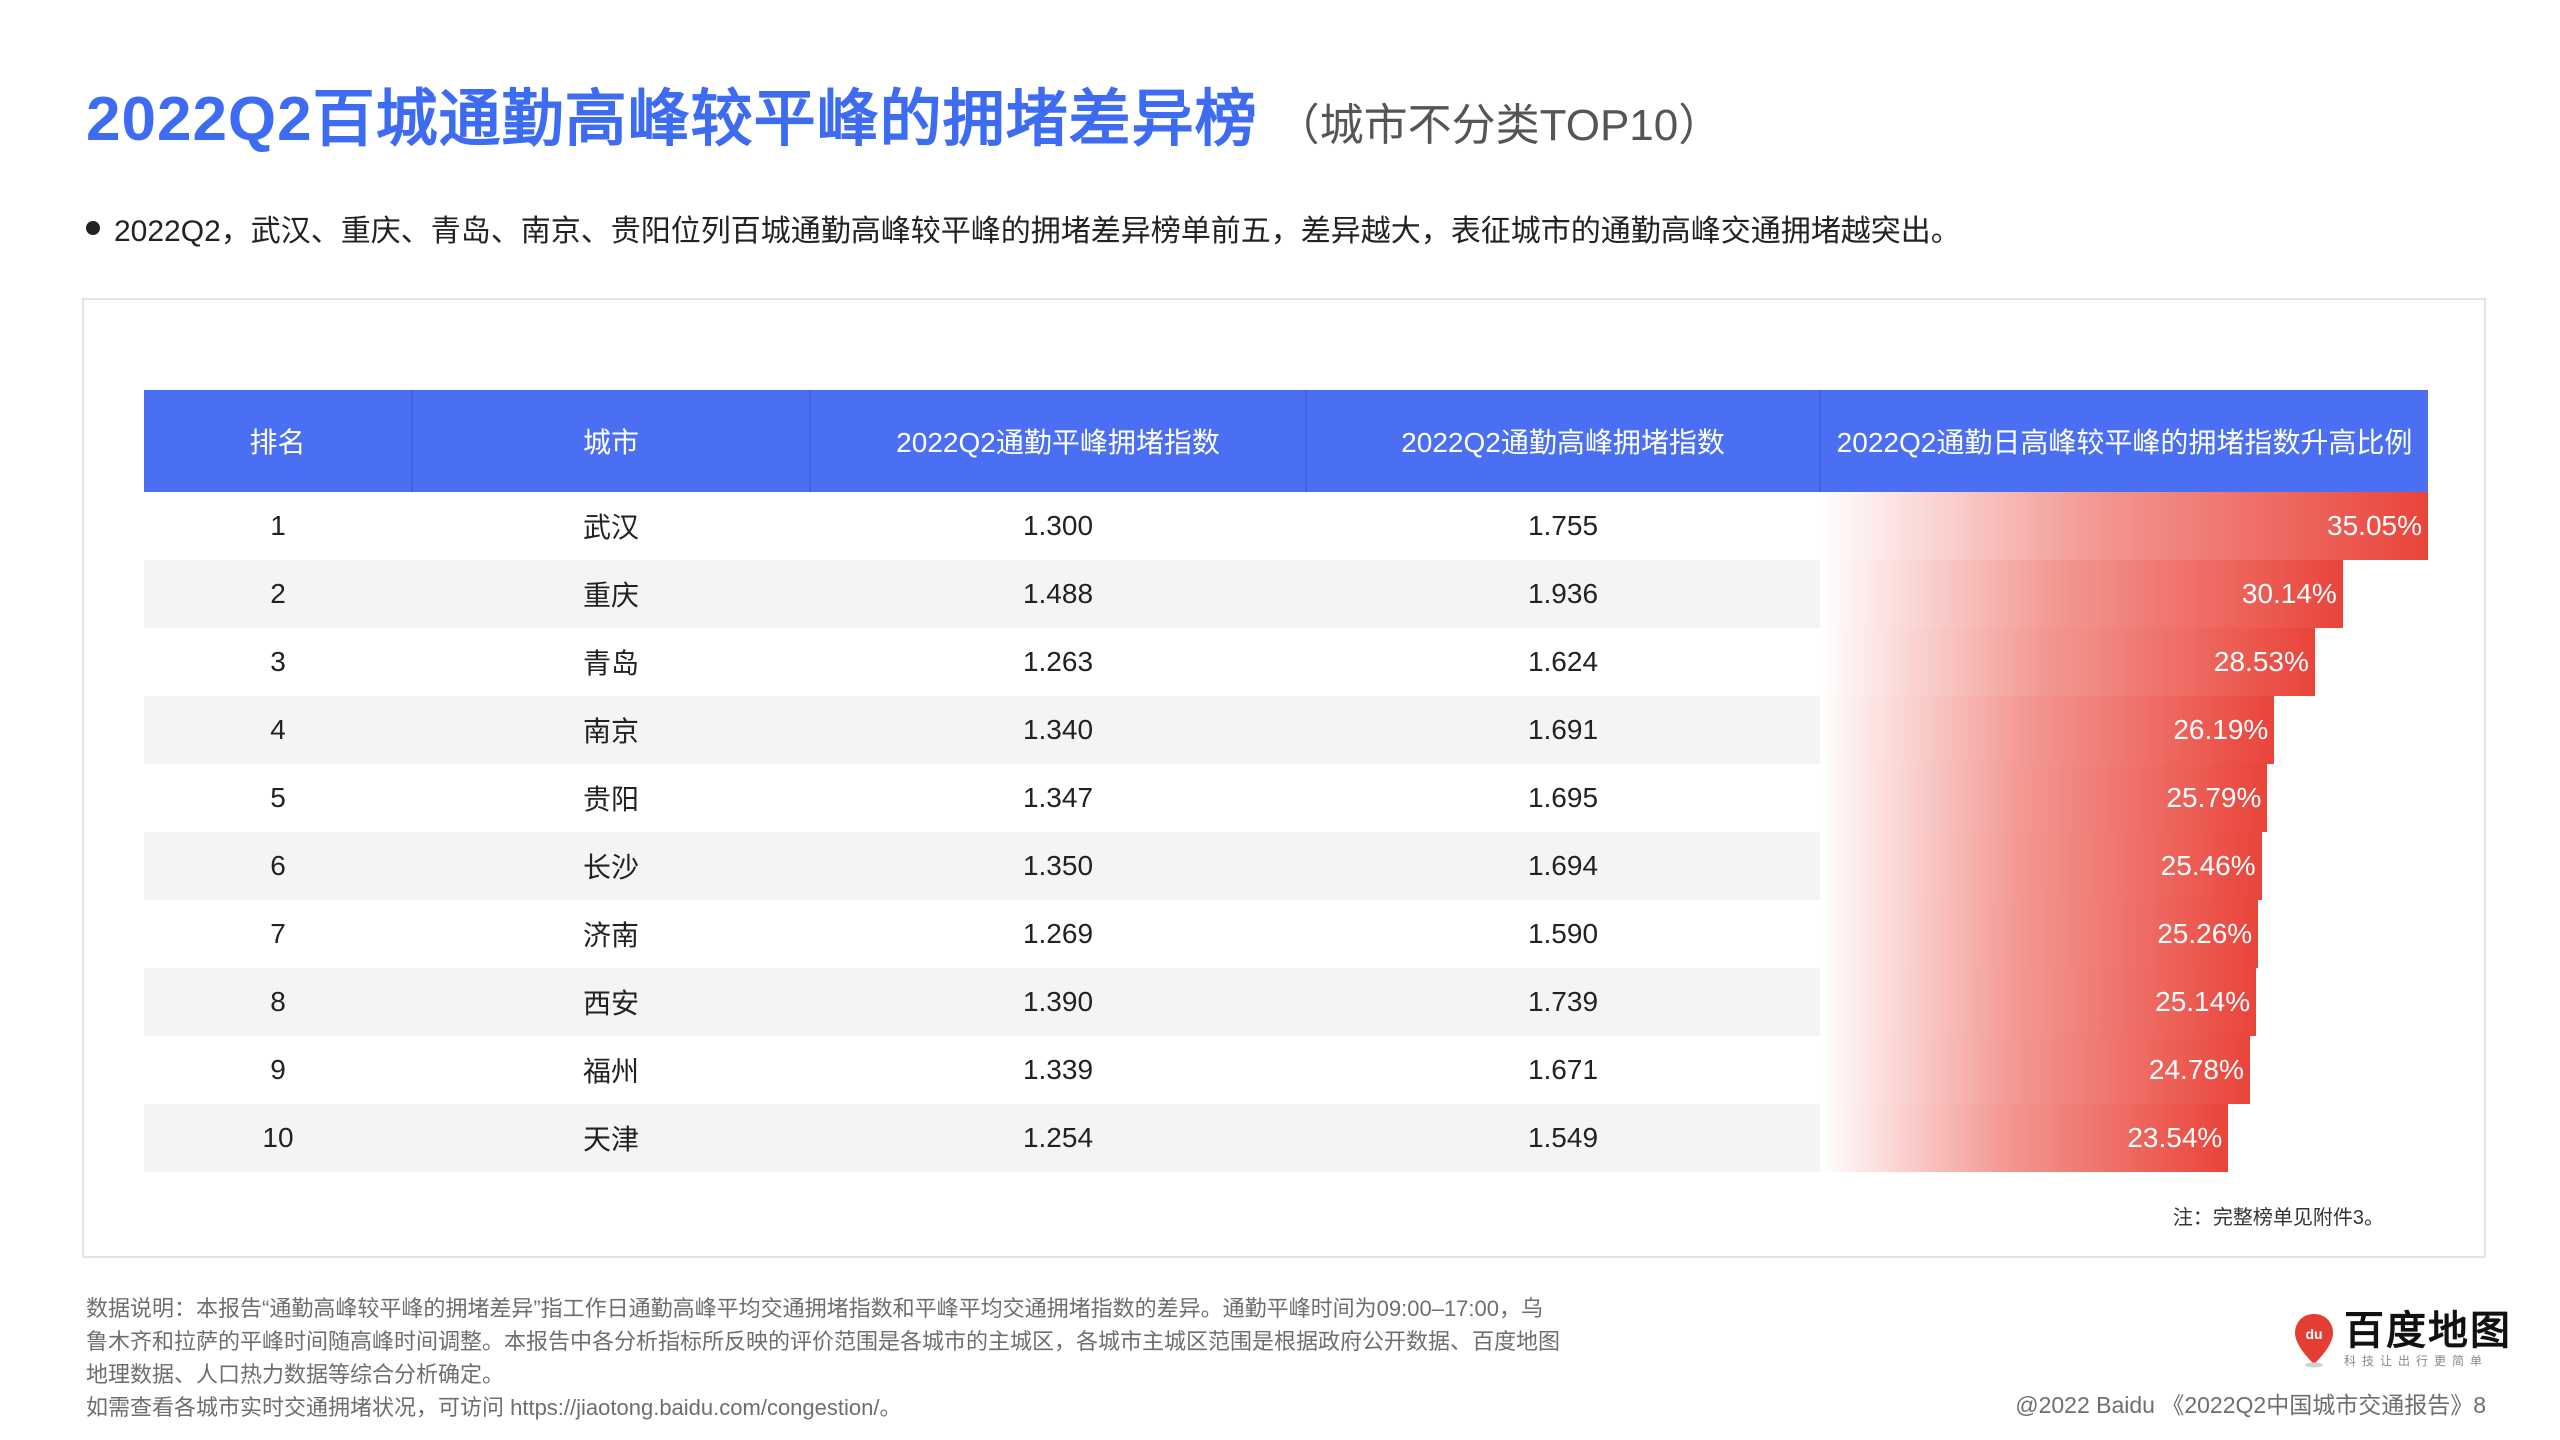  Describe the element at coordinates (278, 661) in the screenshot. I see `cell-rank: 3` at that location.